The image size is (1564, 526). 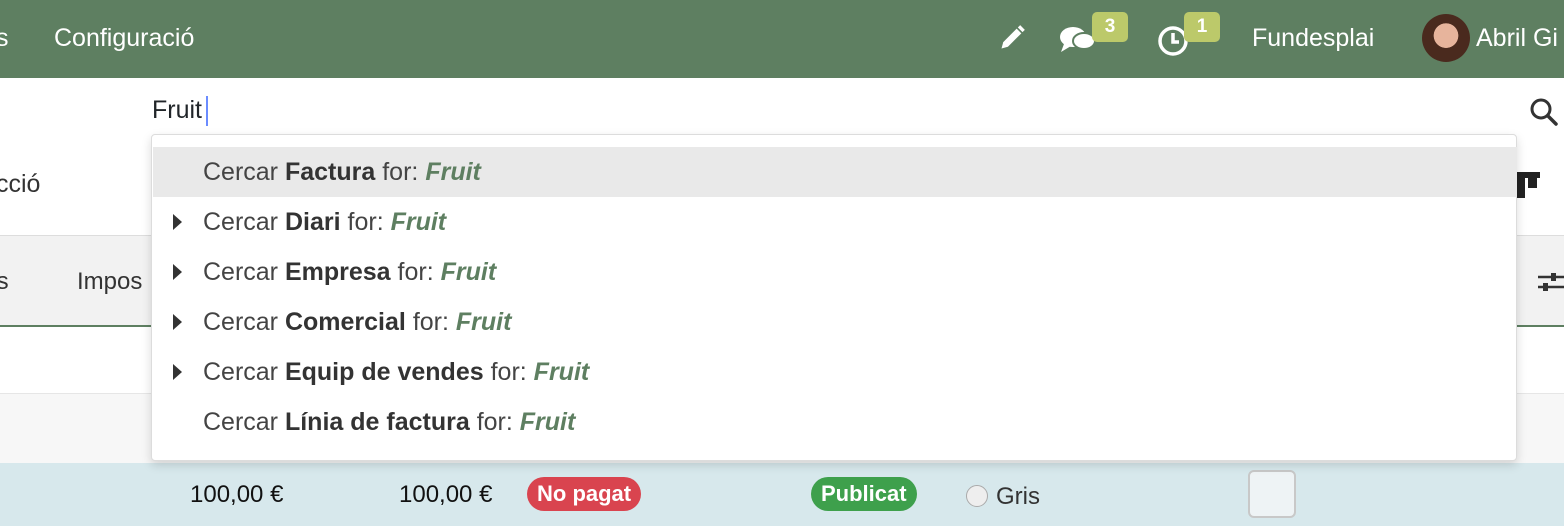 I want to click on search-option-text: Cercar Diari for: Fruit, so click(x=325, y=222).